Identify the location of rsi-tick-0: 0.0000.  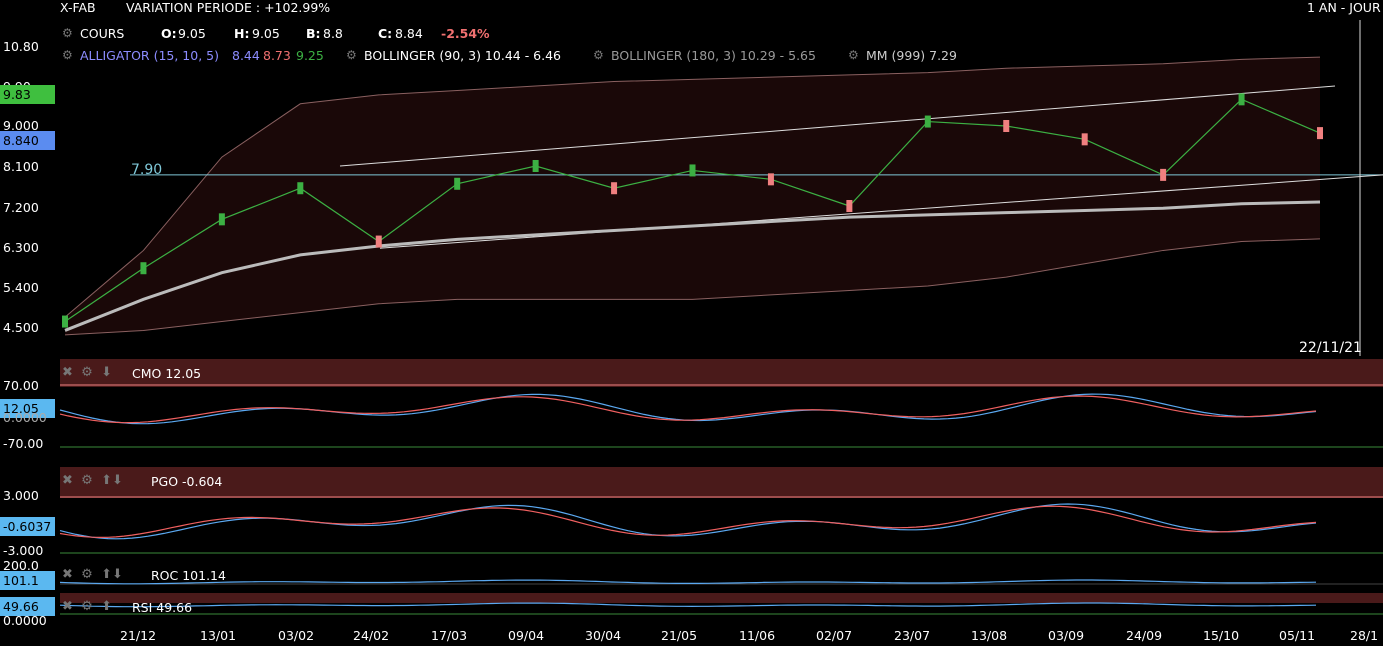
(25, 620).